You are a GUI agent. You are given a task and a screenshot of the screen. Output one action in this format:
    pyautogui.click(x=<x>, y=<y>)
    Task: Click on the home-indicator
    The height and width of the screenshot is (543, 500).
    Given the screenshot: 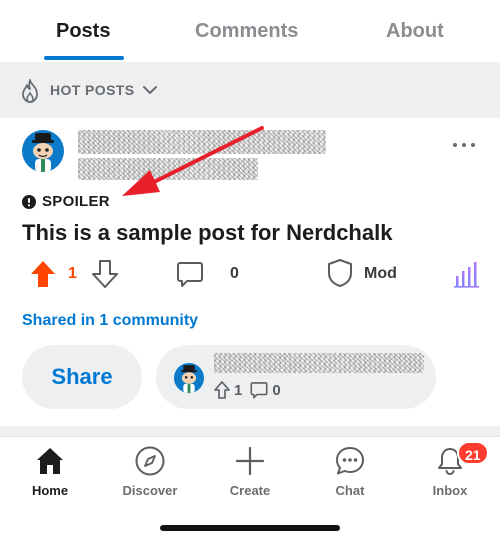 What is the action you would take?
    pyautogui.click(x=250, y=528)
    